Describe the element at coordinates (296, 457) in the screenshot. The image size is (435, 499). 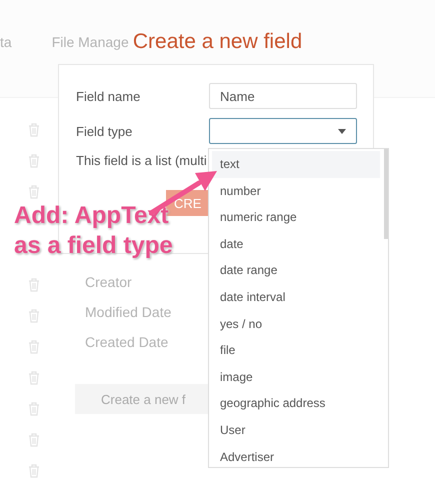
I see `dropdown-option: Advertiser` at that location.